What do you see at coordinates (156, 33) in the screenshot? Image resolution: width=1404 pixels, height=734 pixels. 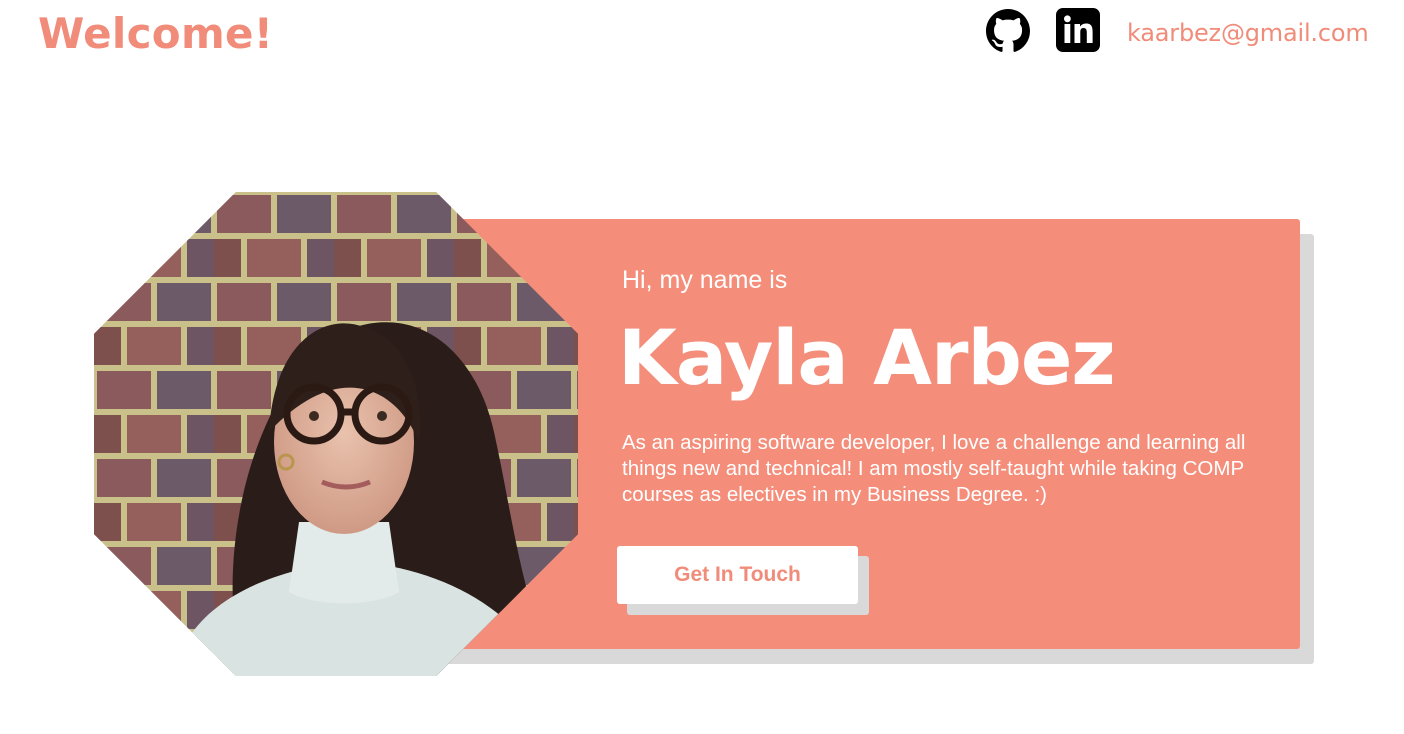 I see `page-title: Welcome!` at bounding box center [156, 33].